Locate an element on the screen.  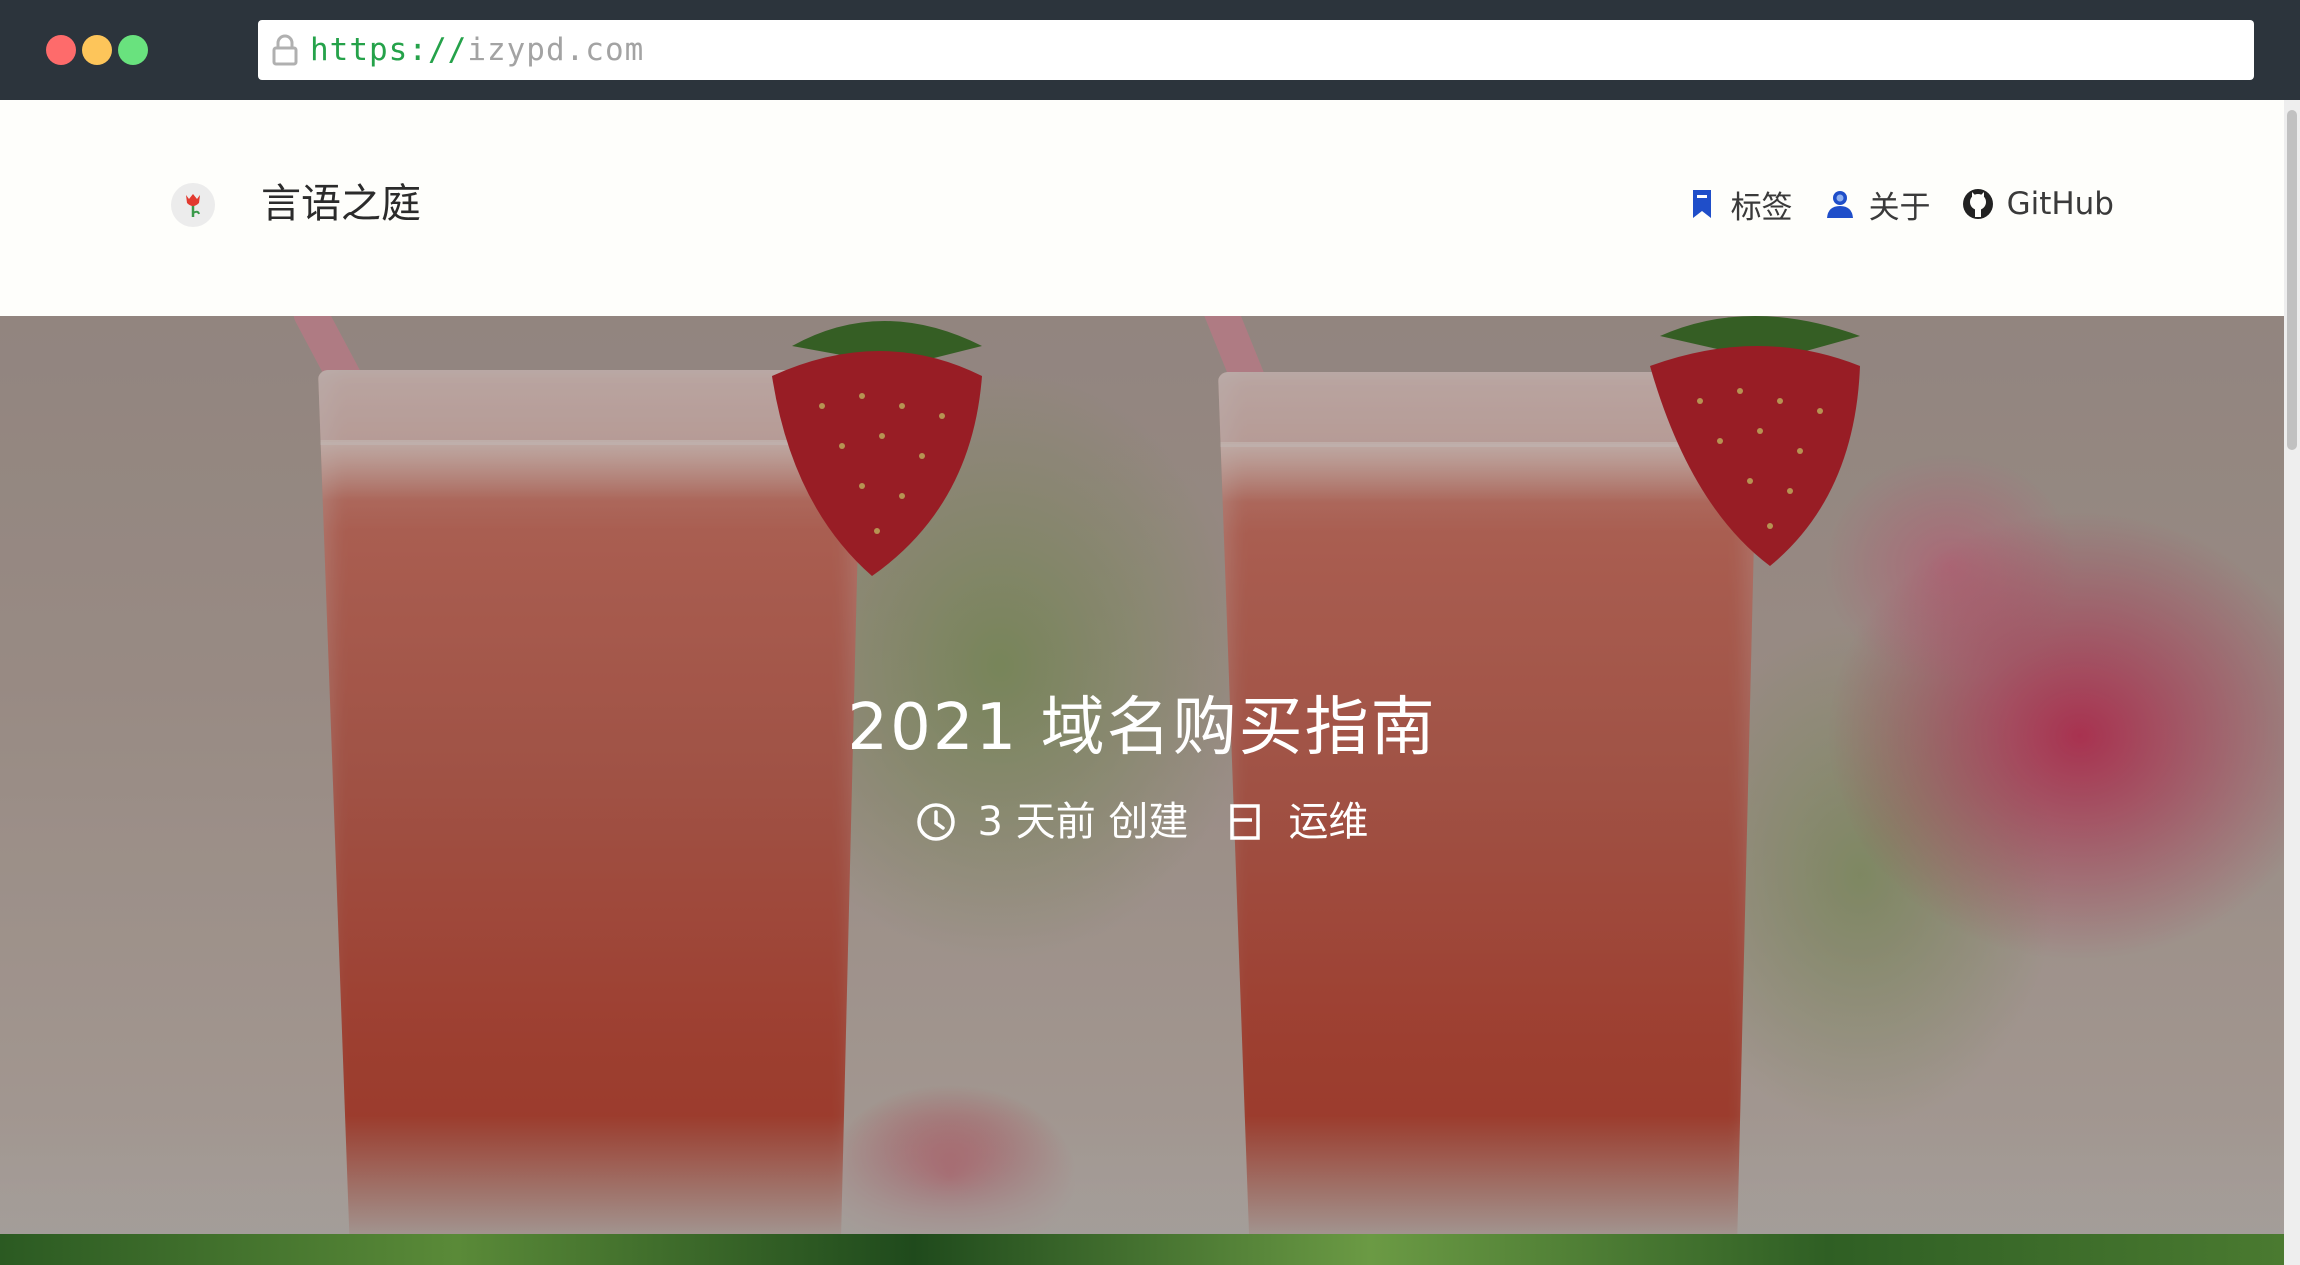
nav-label-github: GitHub is located at coordinates (2060, 204).